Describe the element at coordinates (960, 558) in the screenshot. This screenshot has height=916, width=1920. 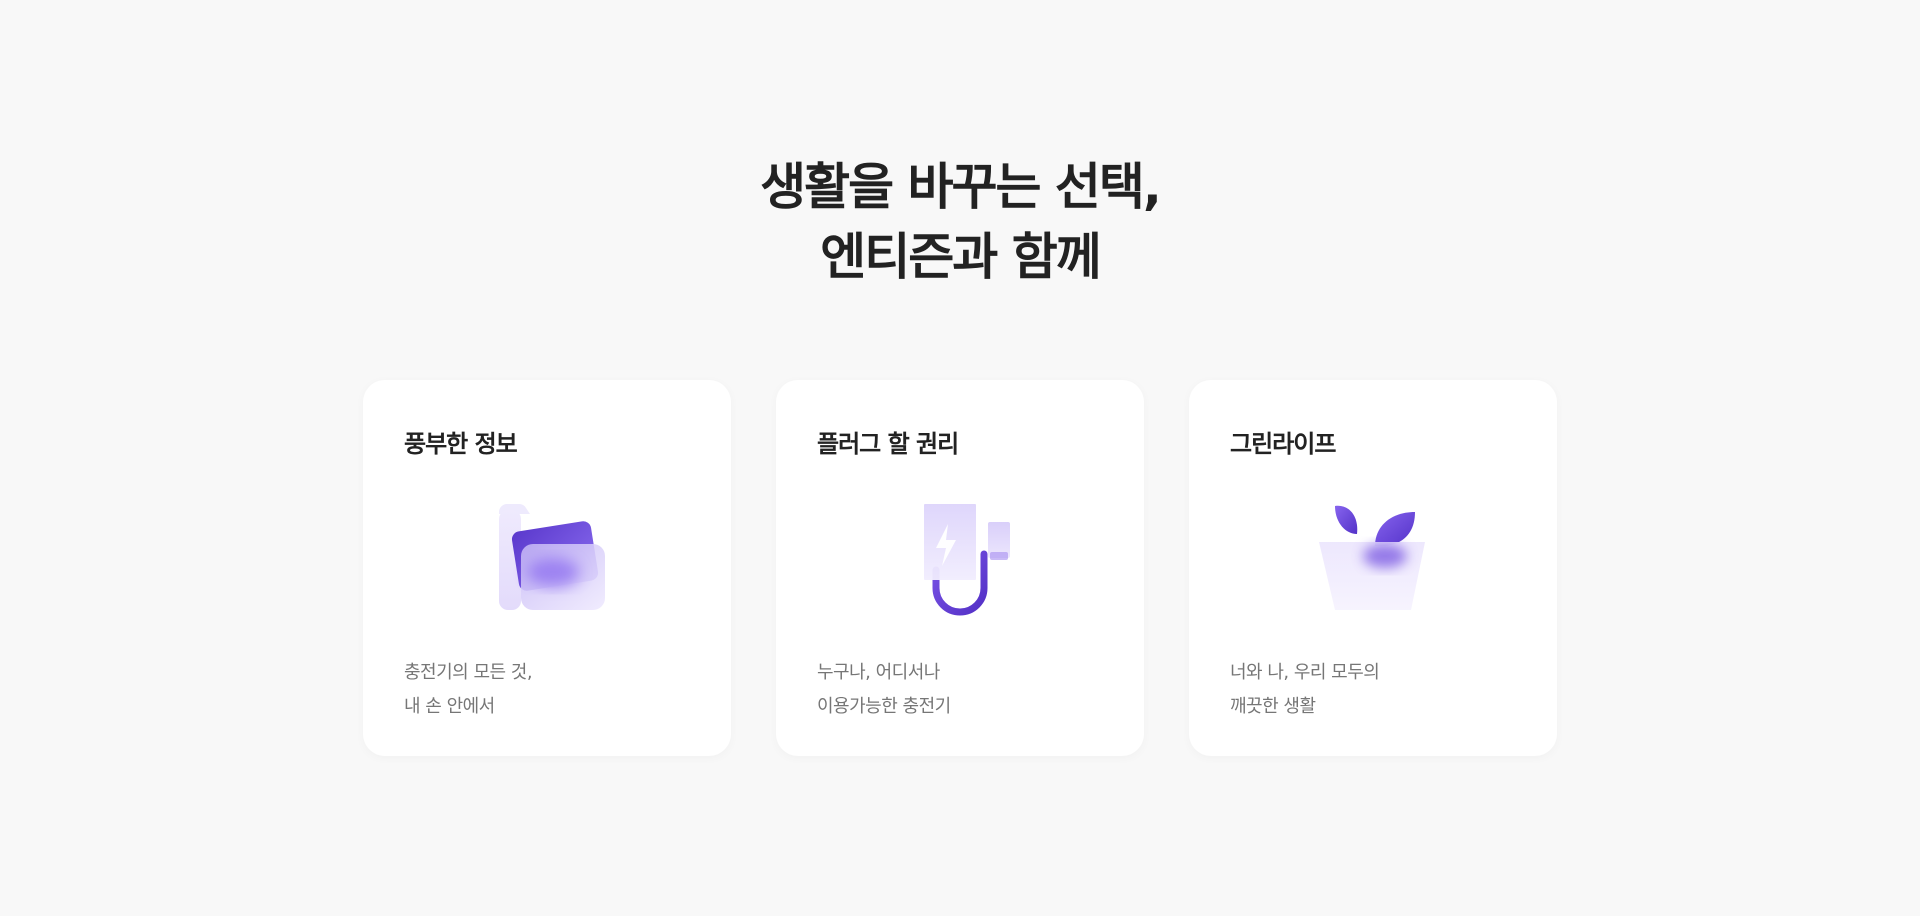
I see `charger-plug-icon` at that location.